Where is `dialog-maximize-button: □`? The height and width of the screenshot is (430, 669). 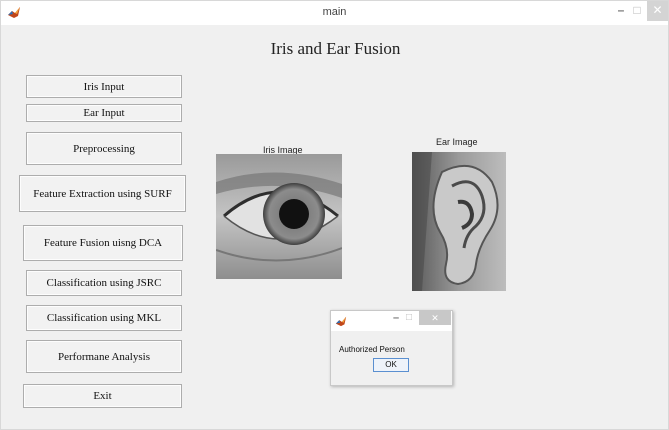 dialog-maximize-button: □ is located at coordinates (409, 317).